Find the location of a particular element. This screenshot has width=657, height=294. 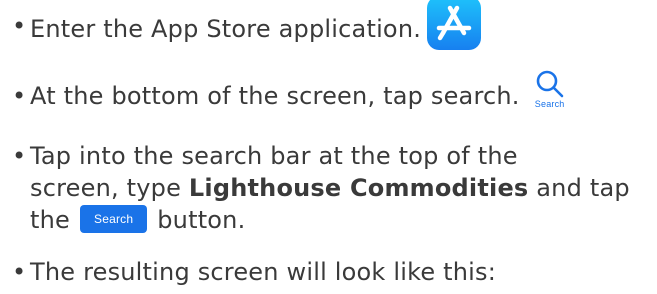

search-button: Search is located at coordinates (114, 219).